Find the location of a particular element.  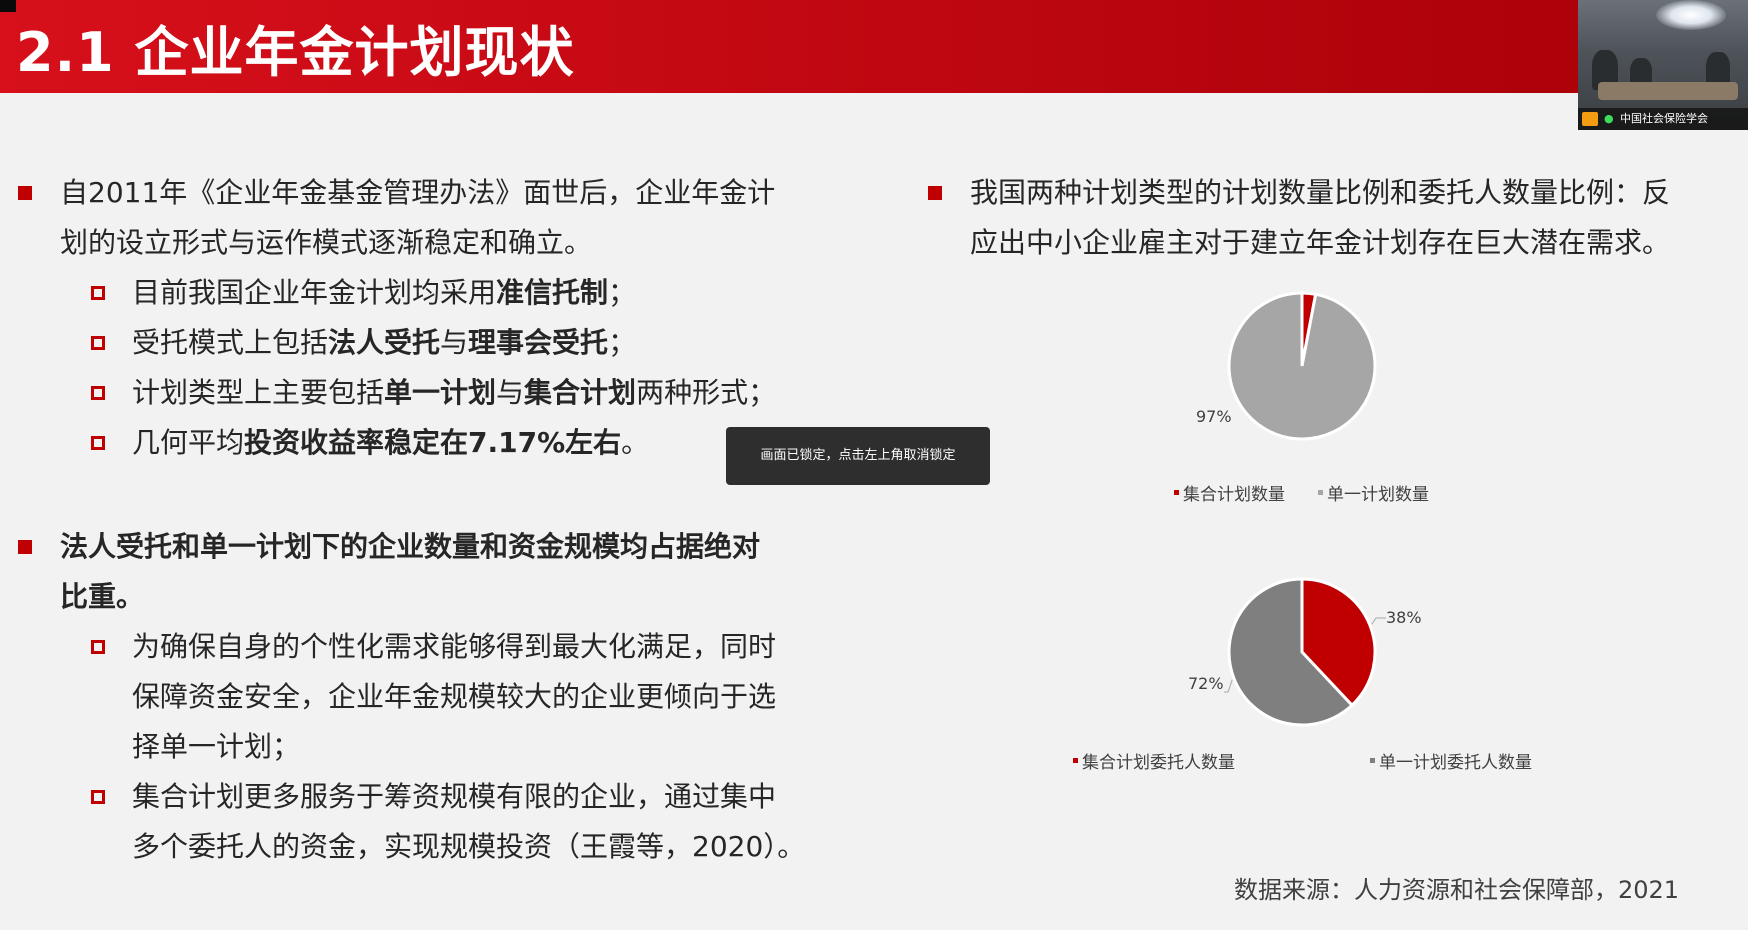

sub-bullet-line: 集合计划更多服务于筹资规模有限的企业，通过集中 is located at coordinates (454, 796).